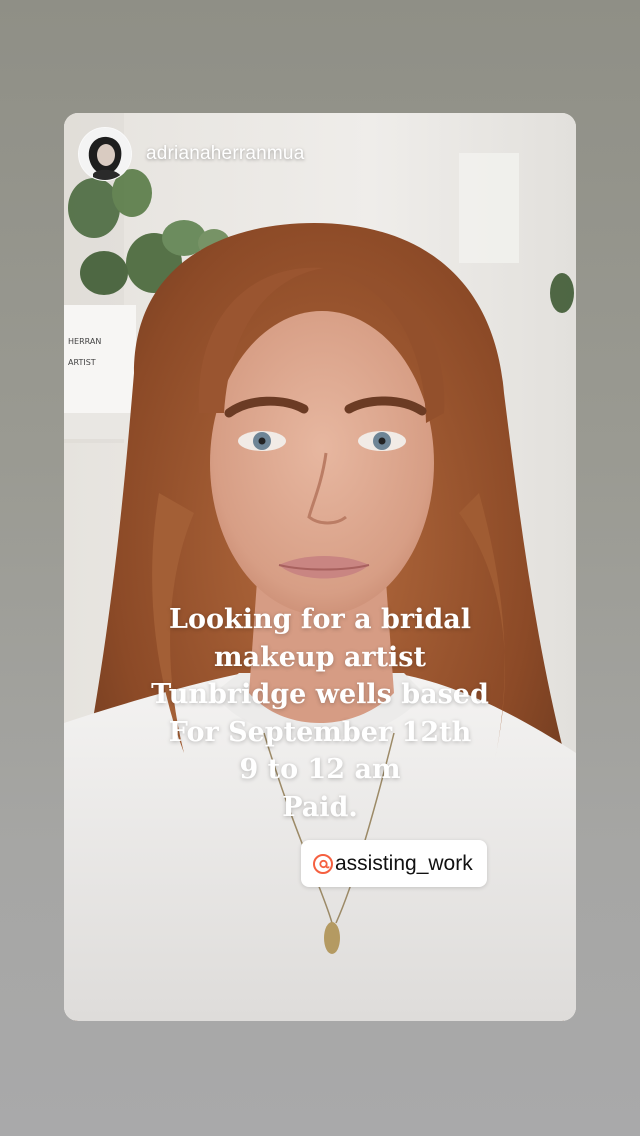 The height and width of the screenshot is (1136, 640). I want to click on story-header: adrianaherranmua, so click(191, 154).